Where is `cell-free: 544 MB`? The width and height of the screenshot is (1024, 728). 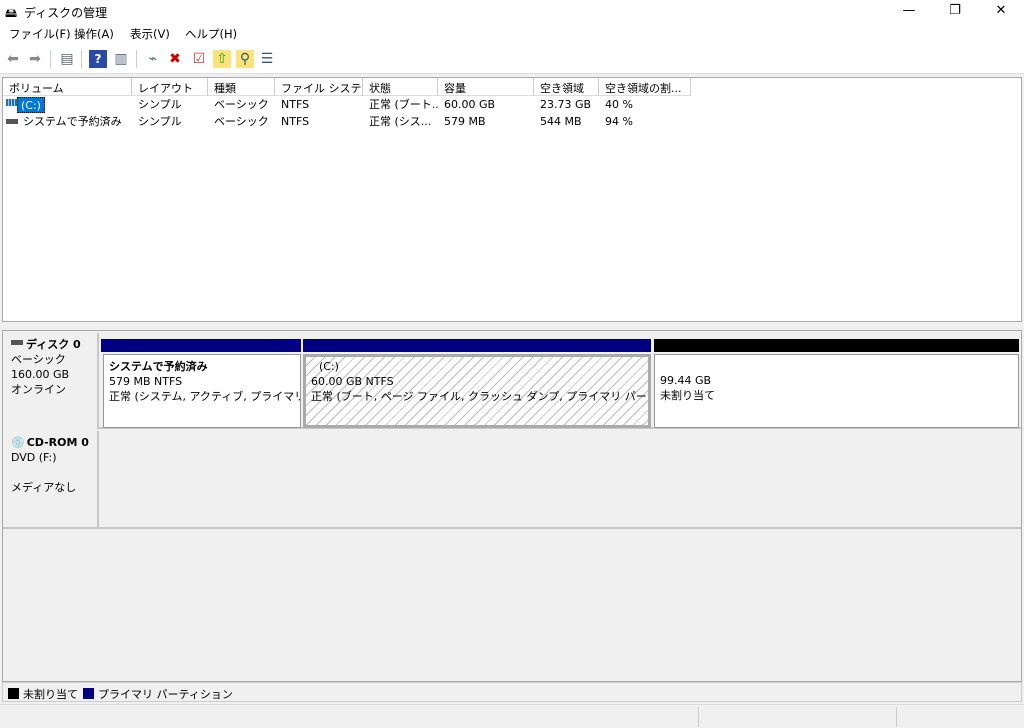 cell-free: 544 MB is located at coordinates (561, 121).